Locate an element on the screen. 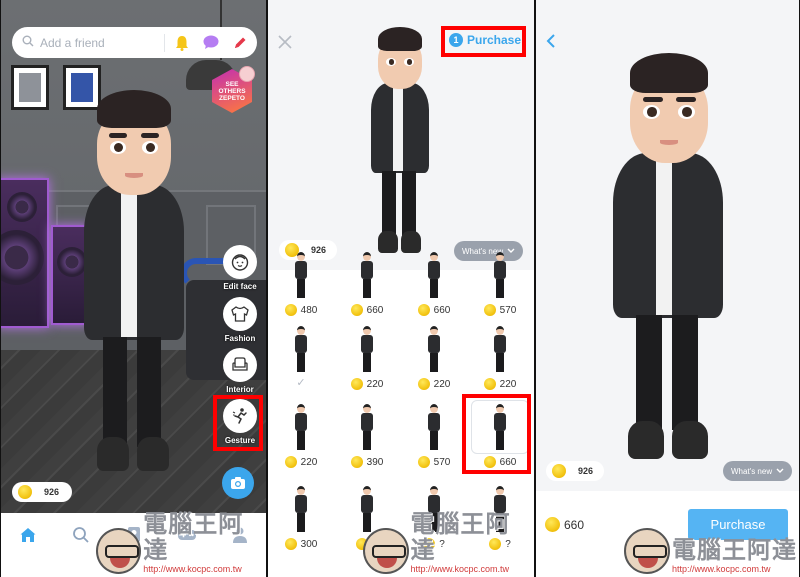 The width and height of the screenshot is (800, 577). fashion-label: Fashion is located at coordinates (240, 338).